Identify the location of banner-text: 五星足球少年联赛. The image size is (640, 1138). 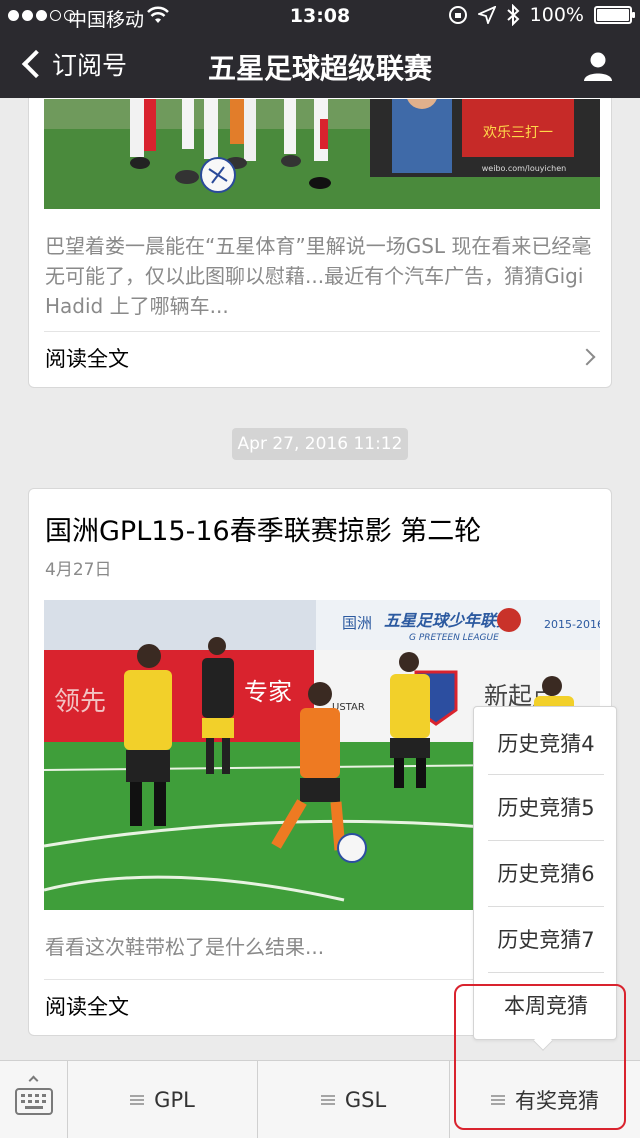
(449, 620).